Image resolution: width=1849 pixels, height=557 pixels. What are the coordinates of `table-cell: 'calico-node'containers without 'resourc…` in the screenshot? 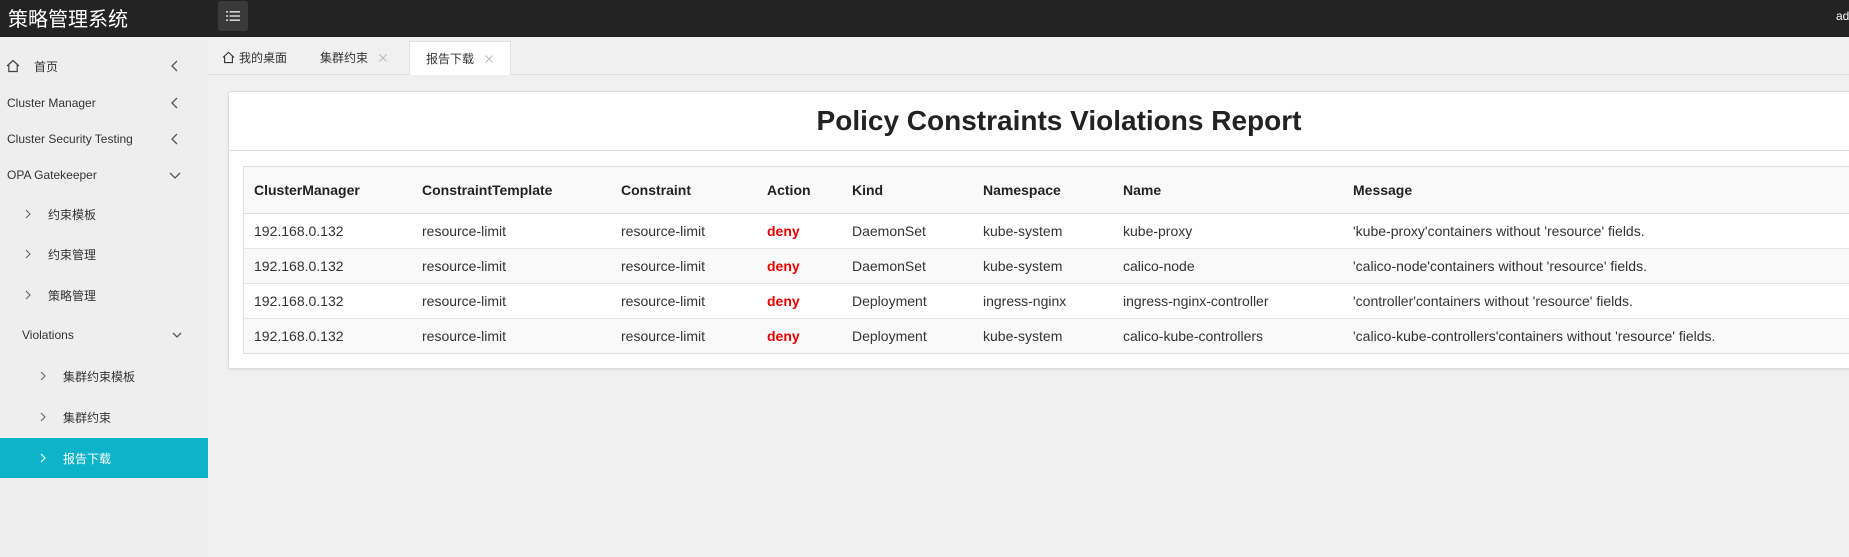 It's located at (1596, 266).